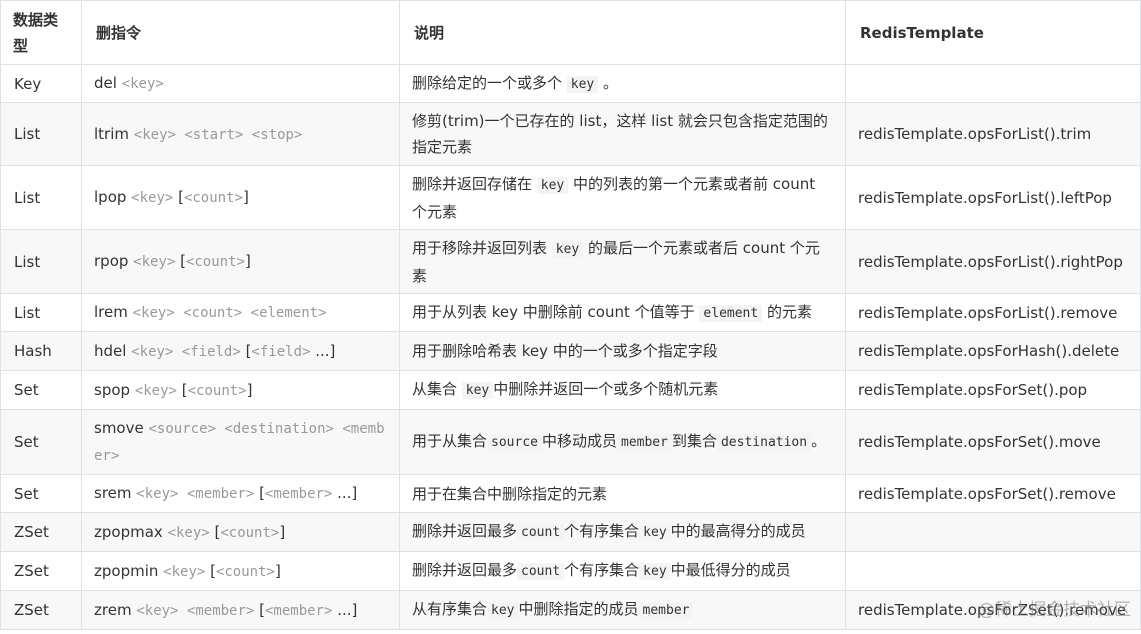 This screenshot has height=634, width=1141. What do you see at coordinates (112, 389) in the screenshot?
I see `text-segment: spop` at bounding box center [112, 389].